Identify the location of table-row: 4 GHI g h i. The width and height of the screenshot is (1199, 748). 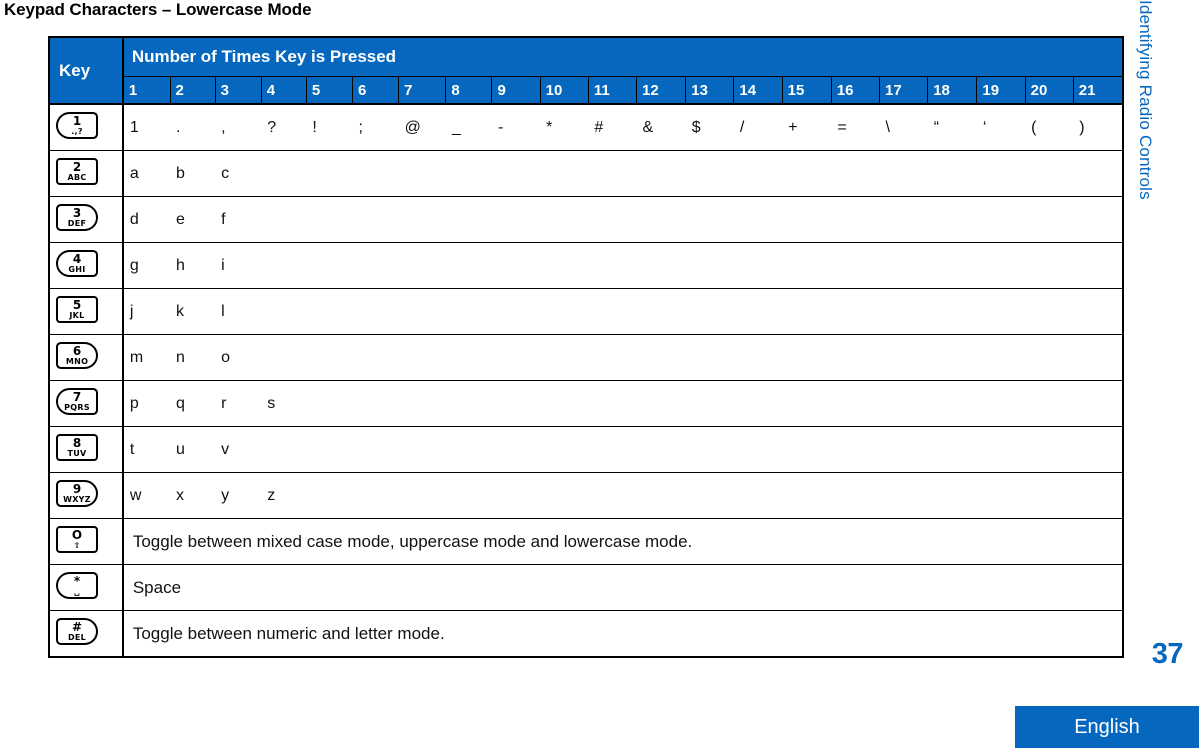
(585, 265).